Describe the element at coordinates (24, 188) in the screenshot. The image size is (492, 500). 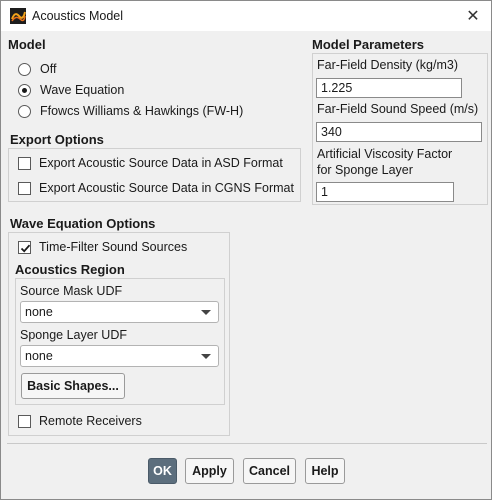
I see `export-cgns-box` at that location.